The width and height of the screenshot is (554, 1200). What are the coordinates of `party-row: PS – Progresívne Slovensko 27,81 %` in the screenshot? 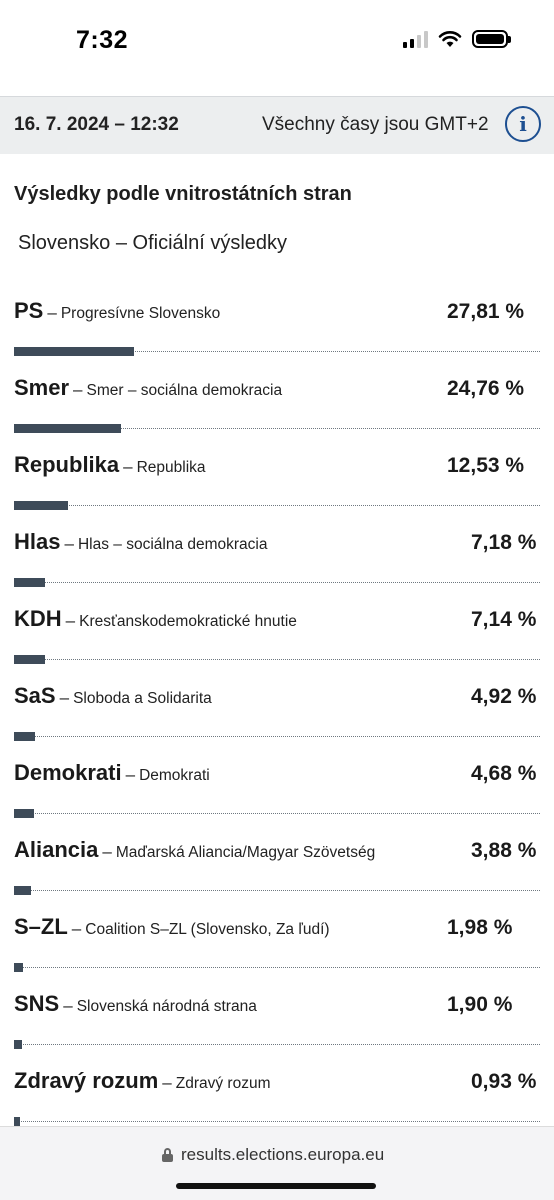 It's located at (277, 328).